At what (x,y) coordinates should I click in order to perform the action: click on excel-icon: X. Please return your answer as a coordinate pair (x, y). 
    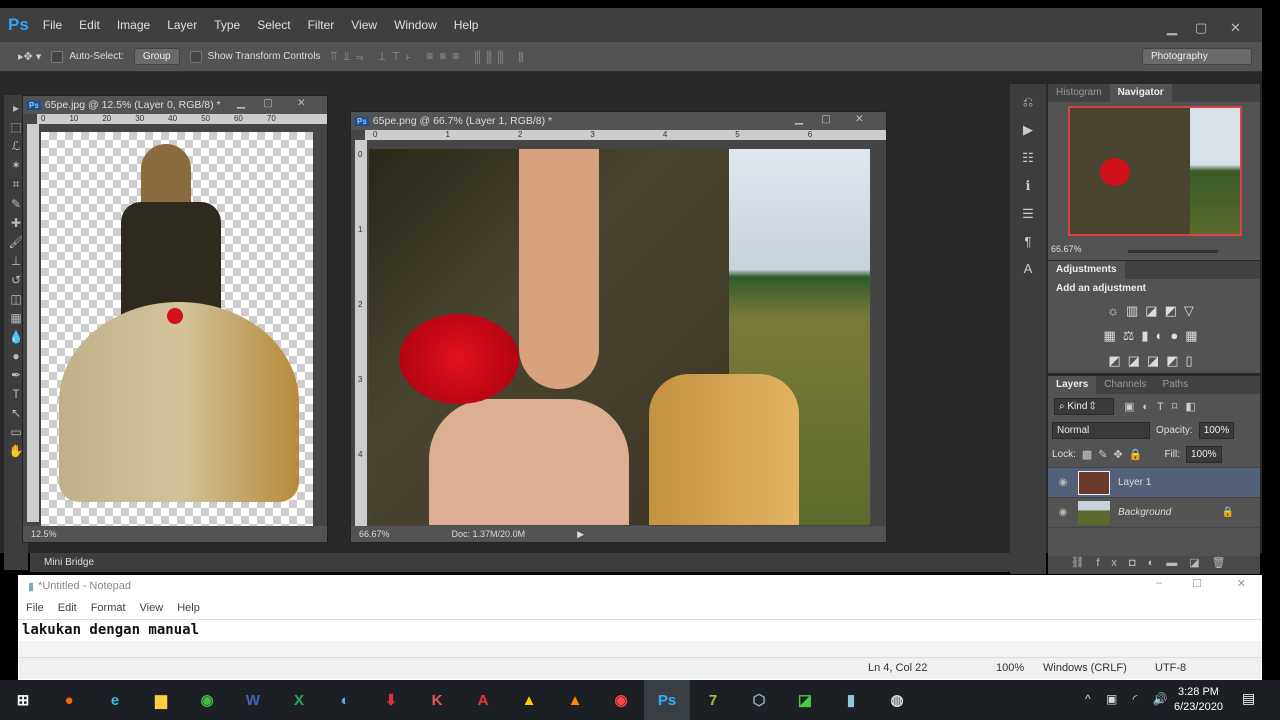
    Looking at the image, I should click on (299, 700).